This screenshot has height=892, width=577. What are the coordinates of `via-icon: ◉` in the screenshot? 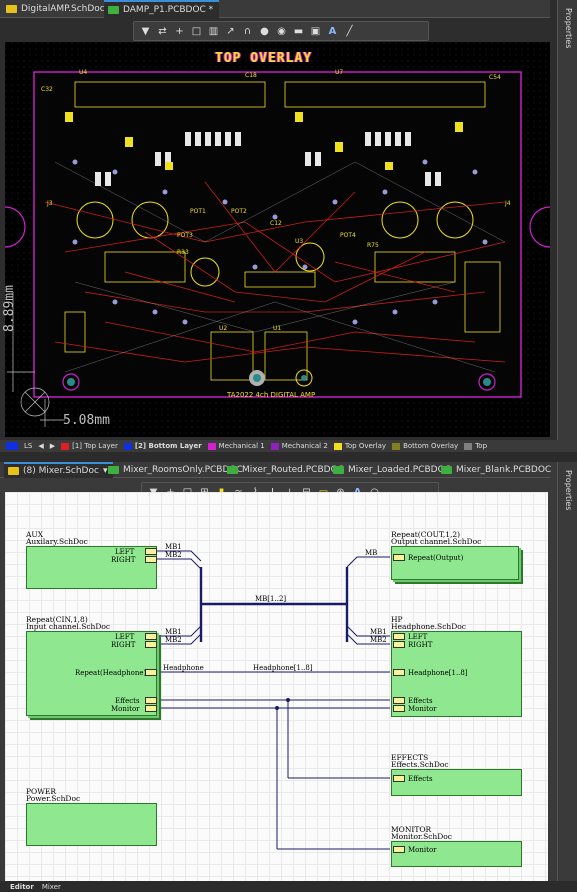 It's located at (281, 31).